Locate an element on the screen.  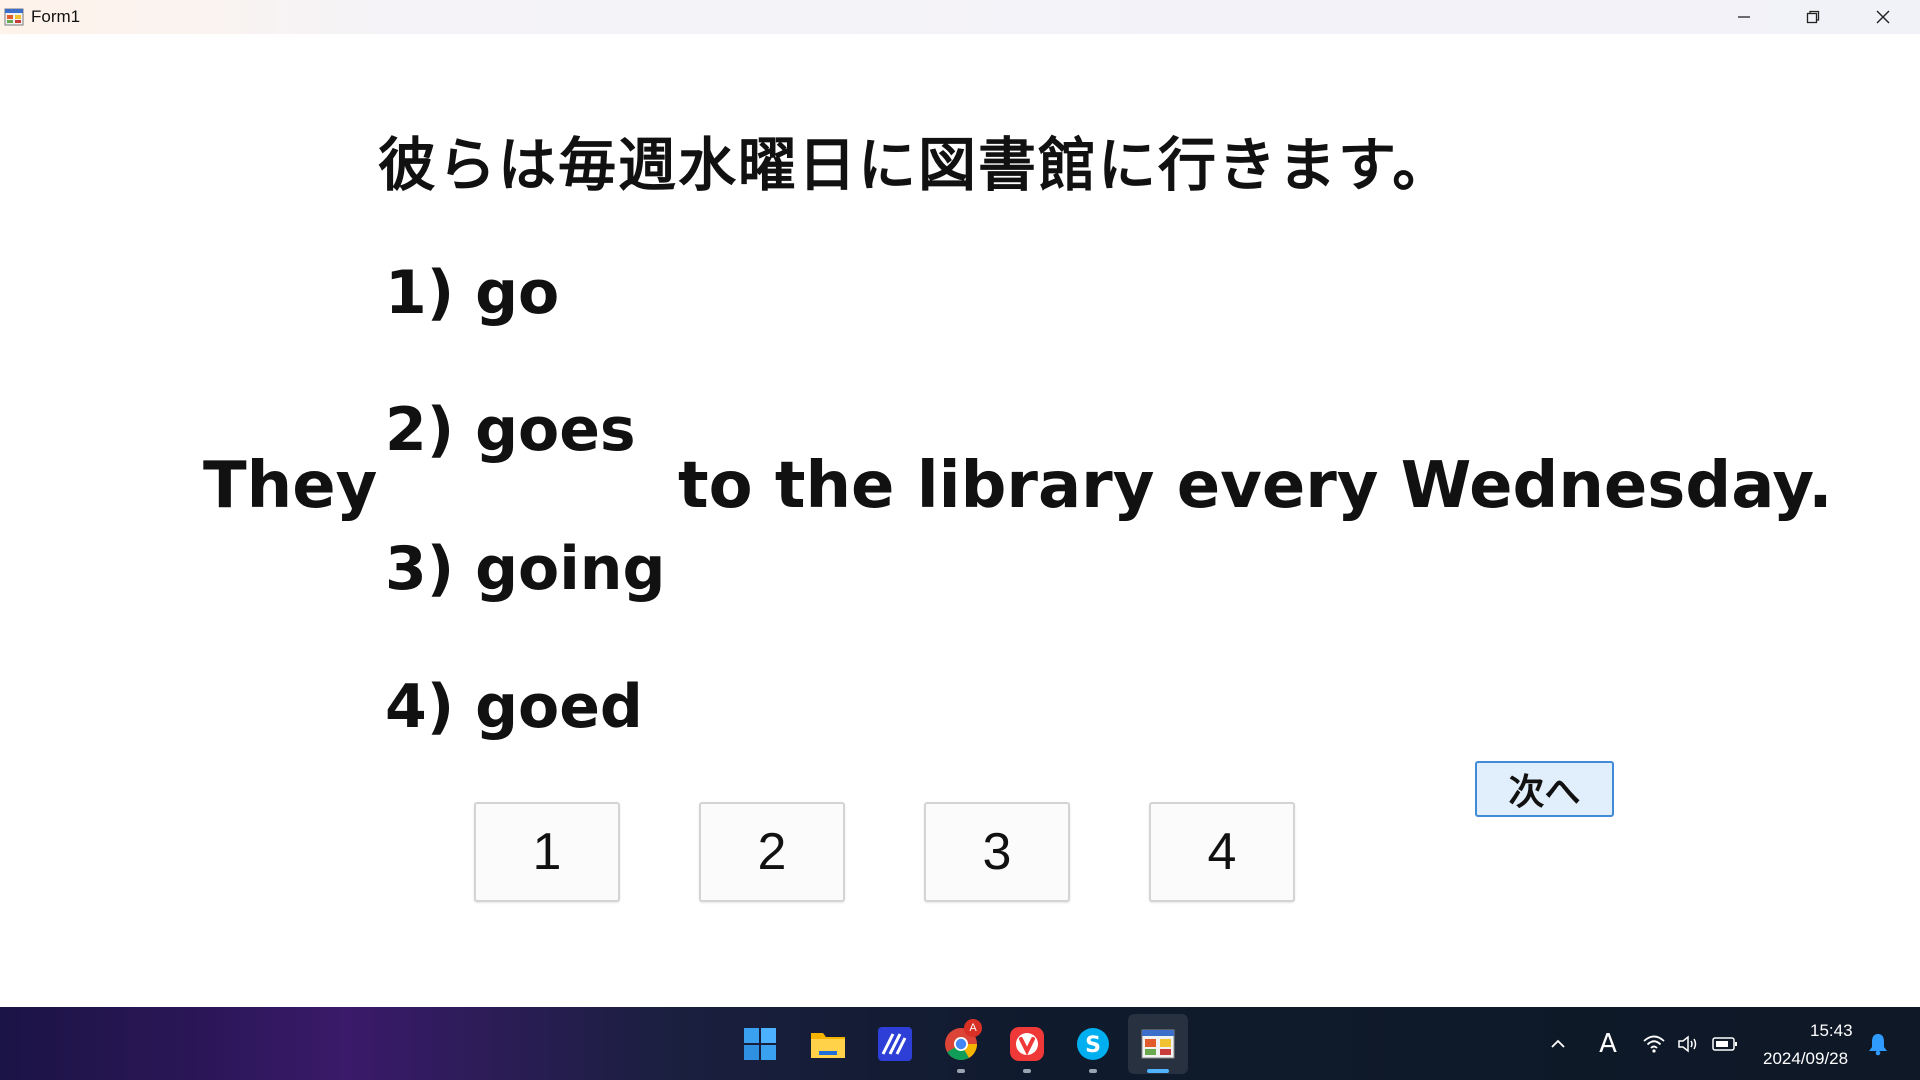
form-app-taskbar-icon is located at coordinates (1158, 1044).